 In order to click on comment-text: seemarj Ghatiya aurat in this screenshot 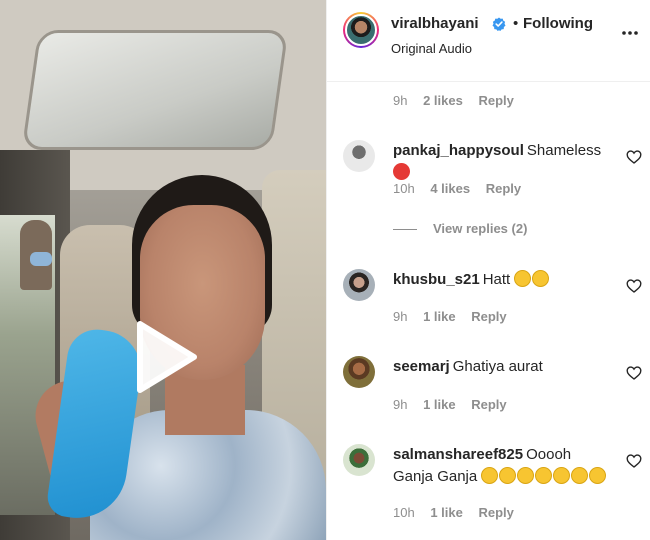, I will do `click(504, 367)`.